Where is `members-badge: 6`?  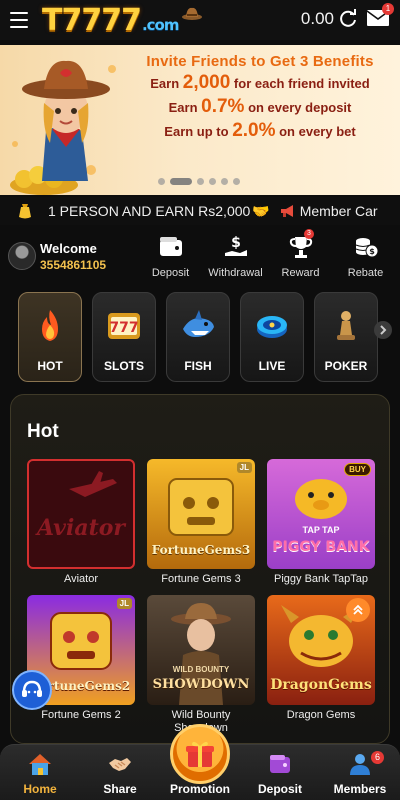 members-badge: 6 is located at coordinates (377, 757).